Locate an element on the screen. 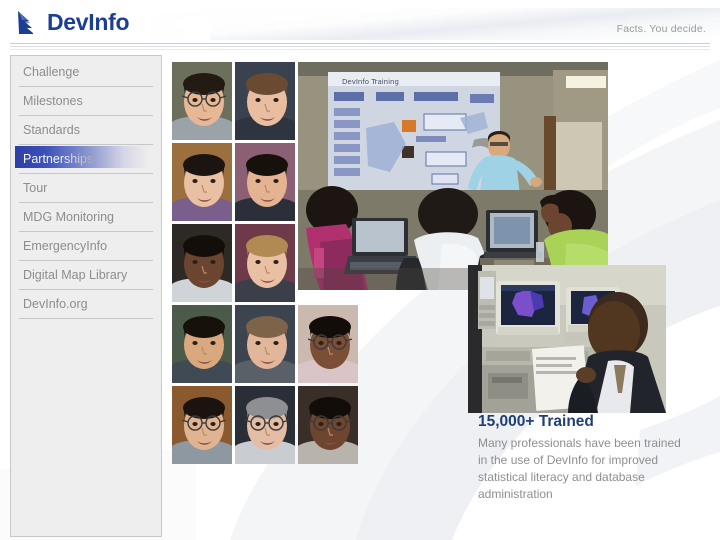  sidebar-item-label: Digital Map Library is located at coordinates (75, 275).